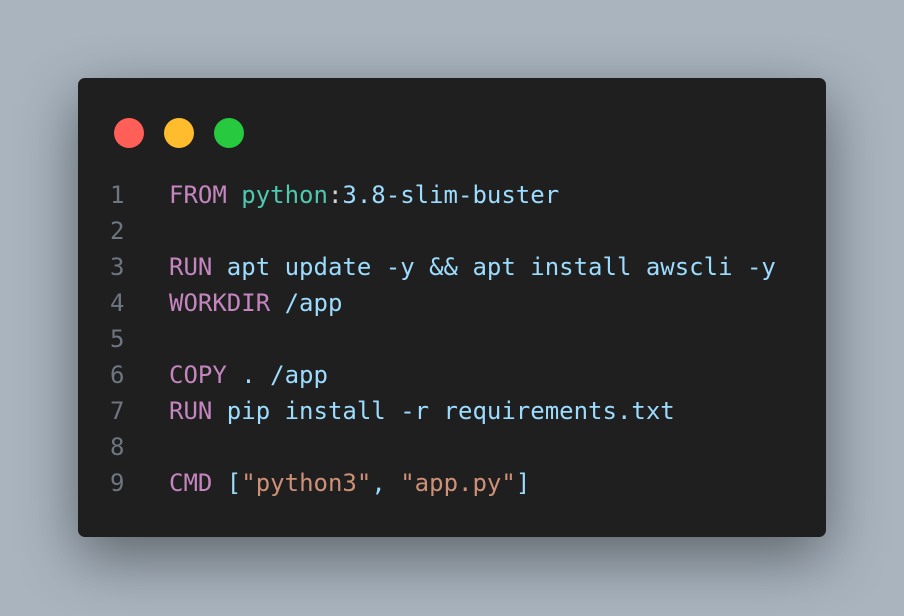 This screenshot has width=904, height=616. What do you see at coordinates (284, 195) in the screenshot?
I see `code-token: python` at bounding box center [284, 195].